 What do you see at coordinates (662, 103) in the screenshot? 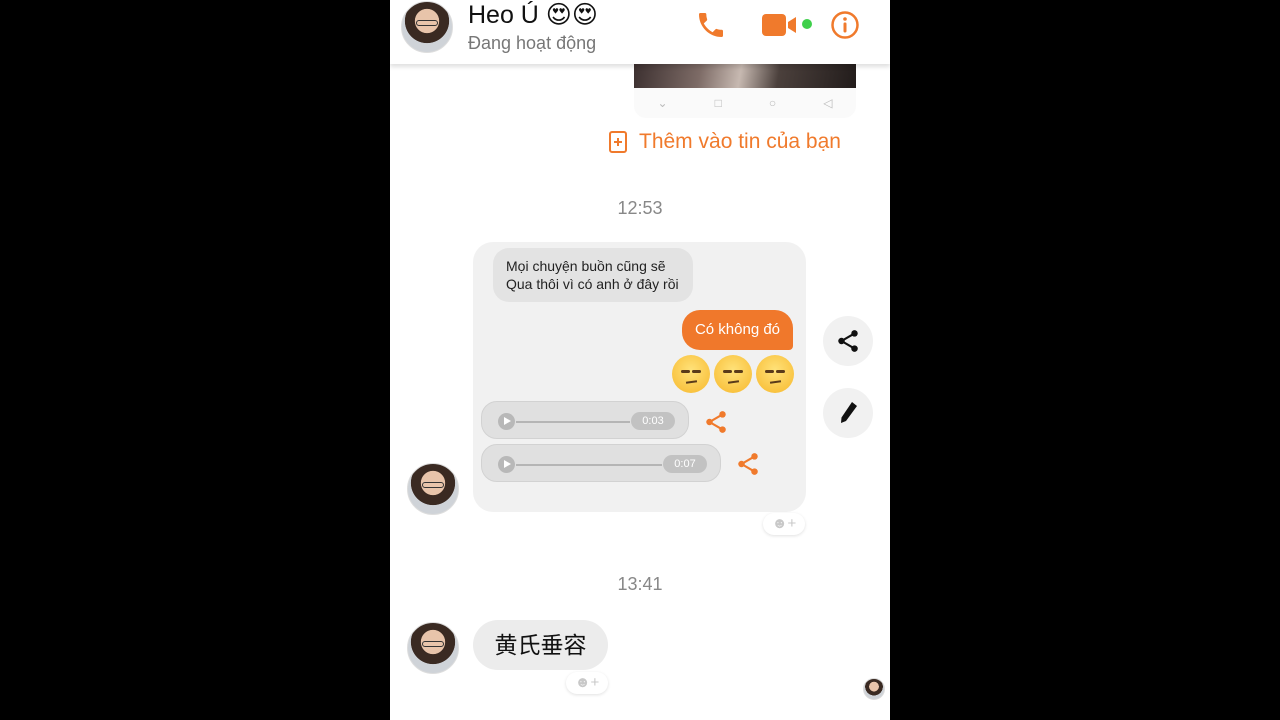
I see `chevron-down-icon: ⌄` at bounding box center [662, 103].